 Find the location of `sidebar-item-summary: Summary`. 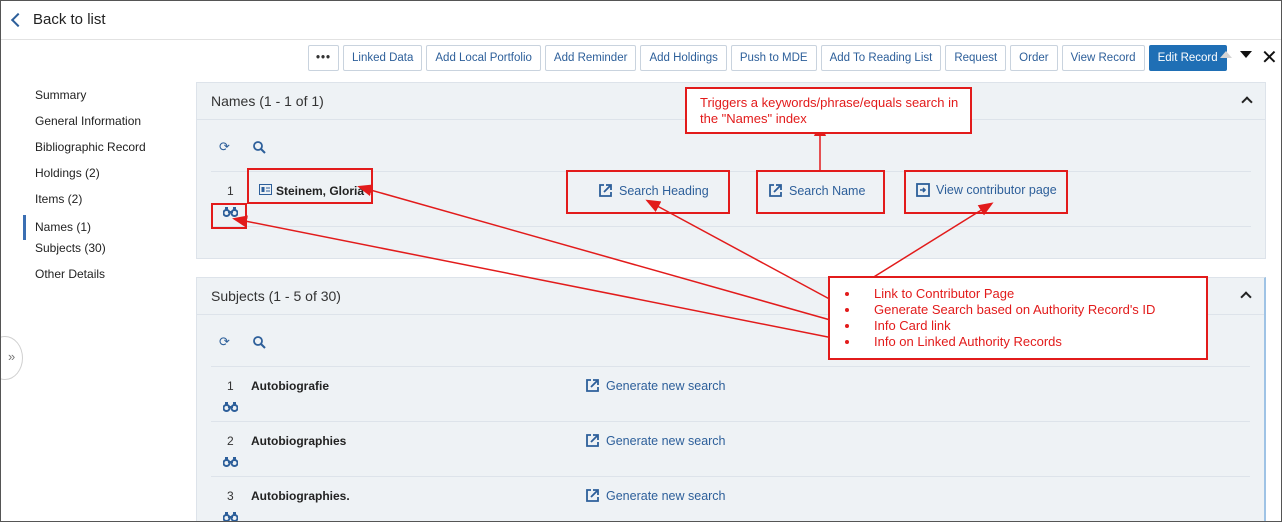

sidebar-item-summary: Summary is located at coordinates (103, 100).